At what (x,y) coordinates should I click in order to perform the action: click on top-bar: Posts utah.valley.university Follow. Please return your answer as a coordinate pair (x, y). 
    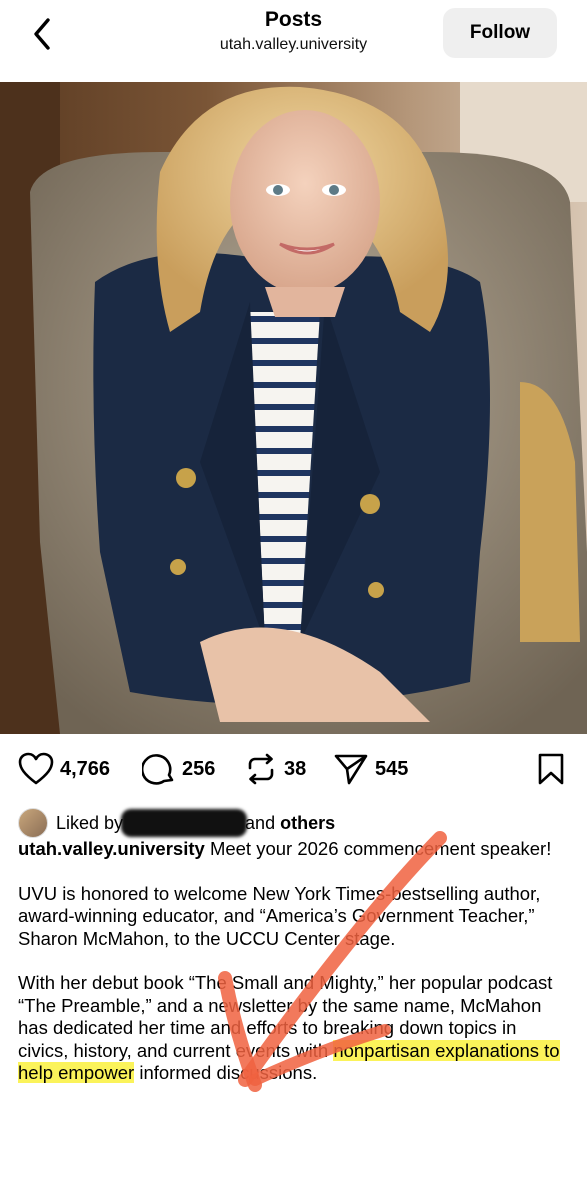
    Looking at the image, I should click on (293, 41).